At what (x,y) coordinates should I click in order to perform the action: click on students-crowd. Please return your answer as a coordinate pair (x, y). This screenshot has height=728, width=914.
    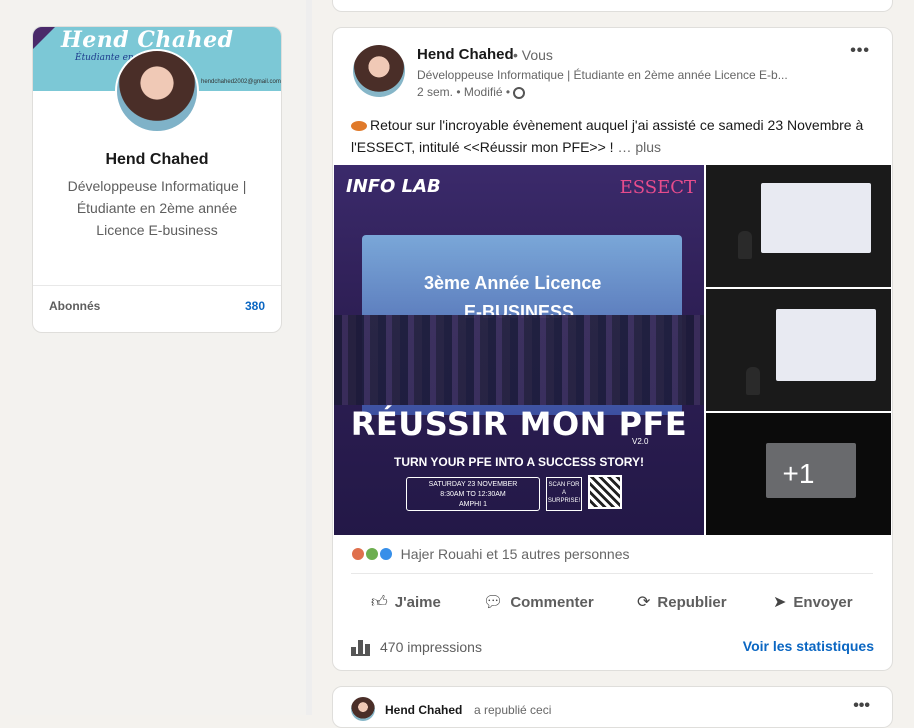
    Looking at the image, I should click on (519, 360).